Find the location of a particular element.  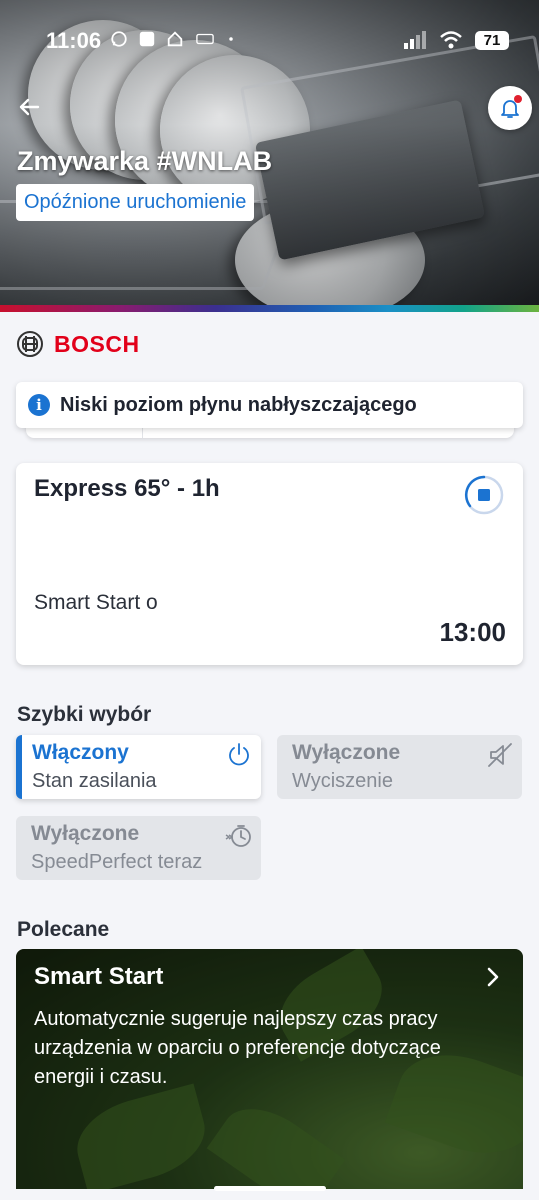

power-icon is located at coordinates (239, 754).